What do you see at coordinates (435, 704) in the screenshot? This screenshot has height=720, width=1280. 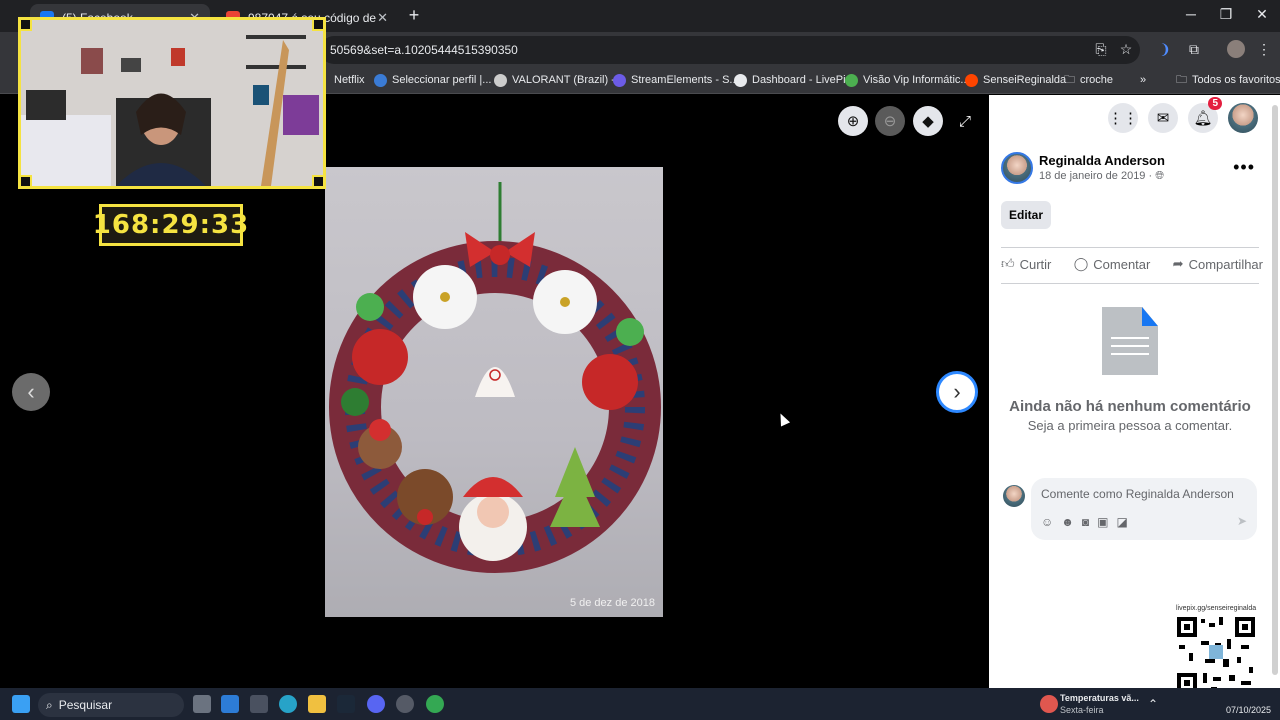 I see `chrome-icon` at bounding box center [435, 704].